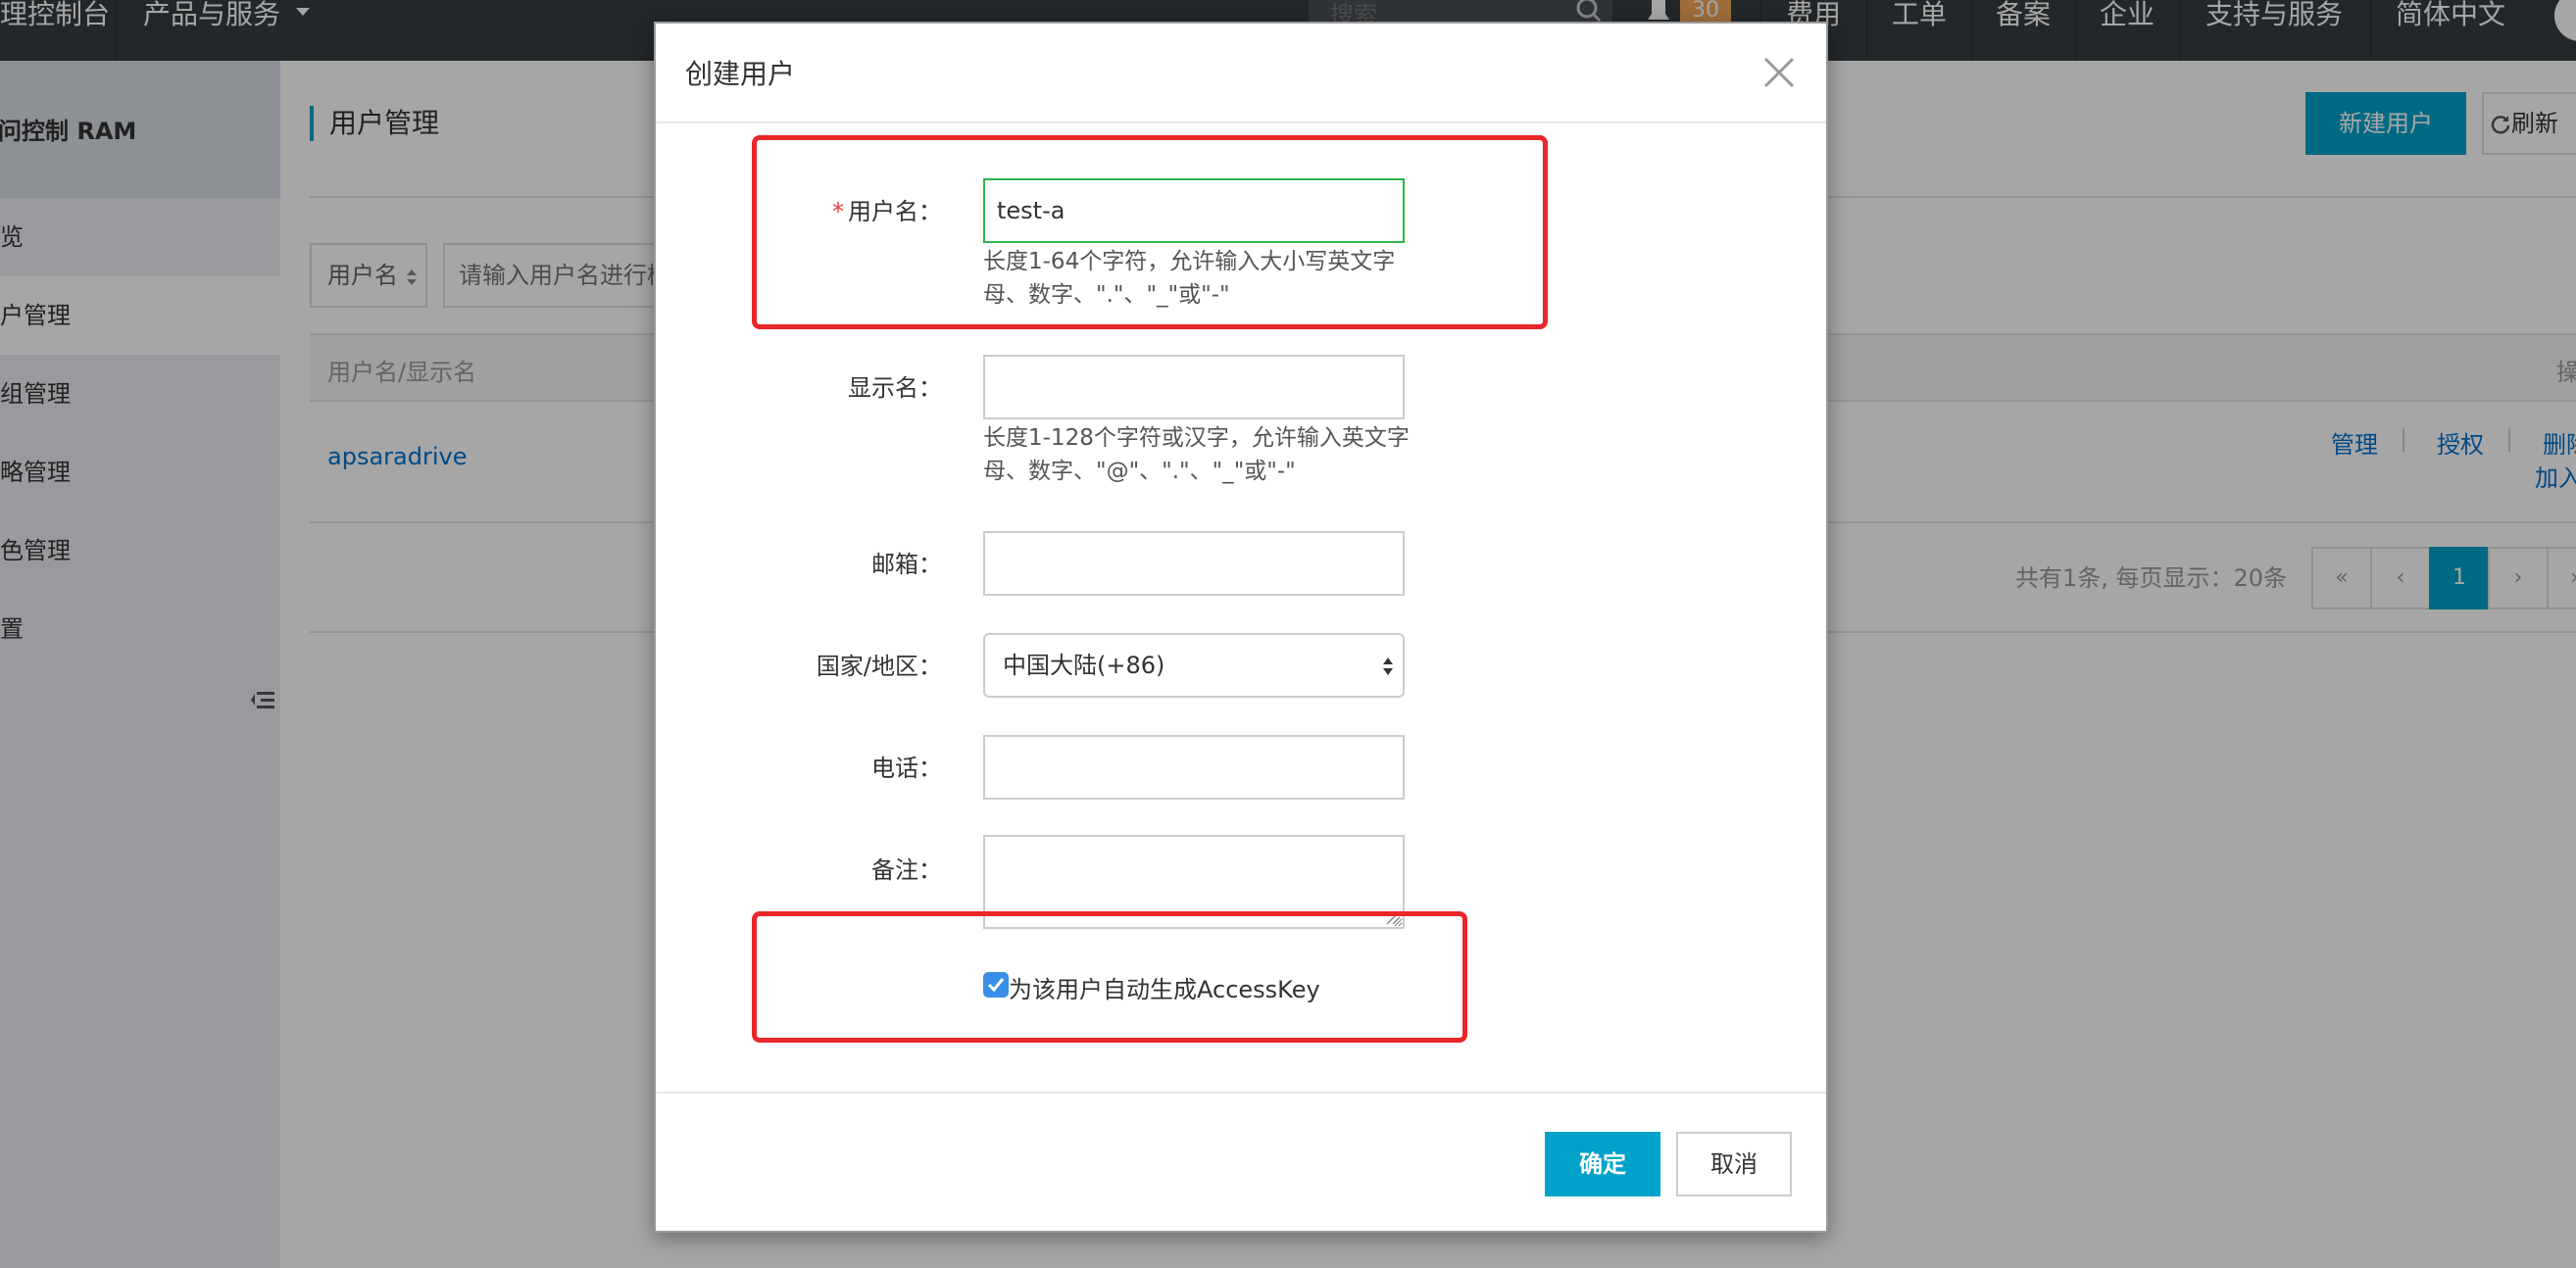 The image size is (2576, 1268). I want to click on dialog-title: 创建用户, so click(740, 74).